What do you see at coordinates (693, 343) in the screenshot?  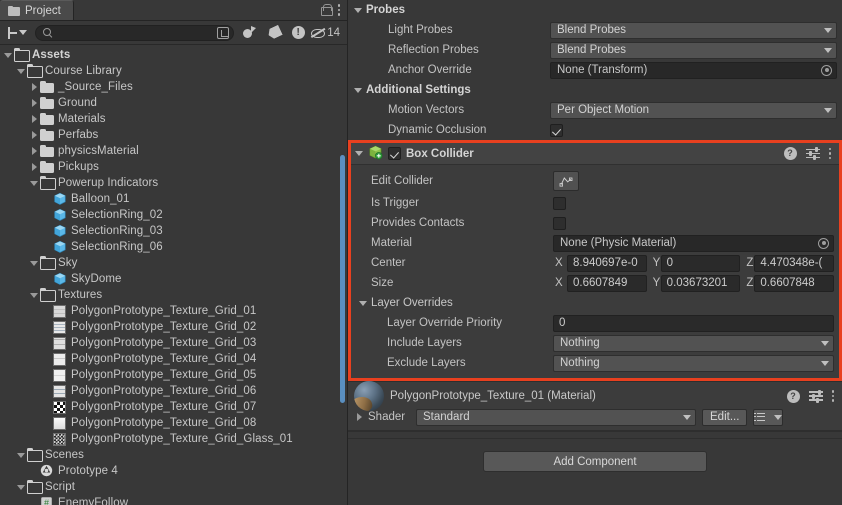 I see `include-layers-dropdown: Nothing` at bounding box center [693, 343].